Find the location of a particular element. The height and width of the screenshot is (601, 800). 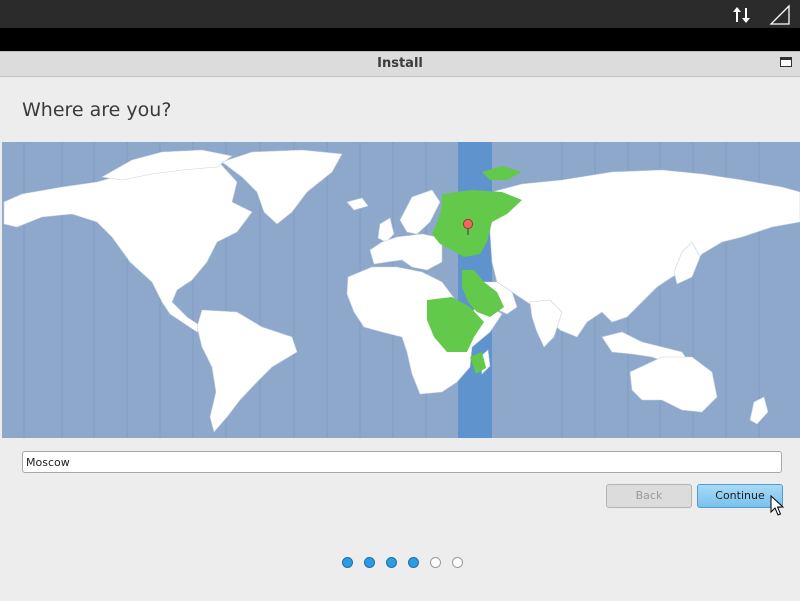

window-titlebar: Install is located at coordinates (400, 64).